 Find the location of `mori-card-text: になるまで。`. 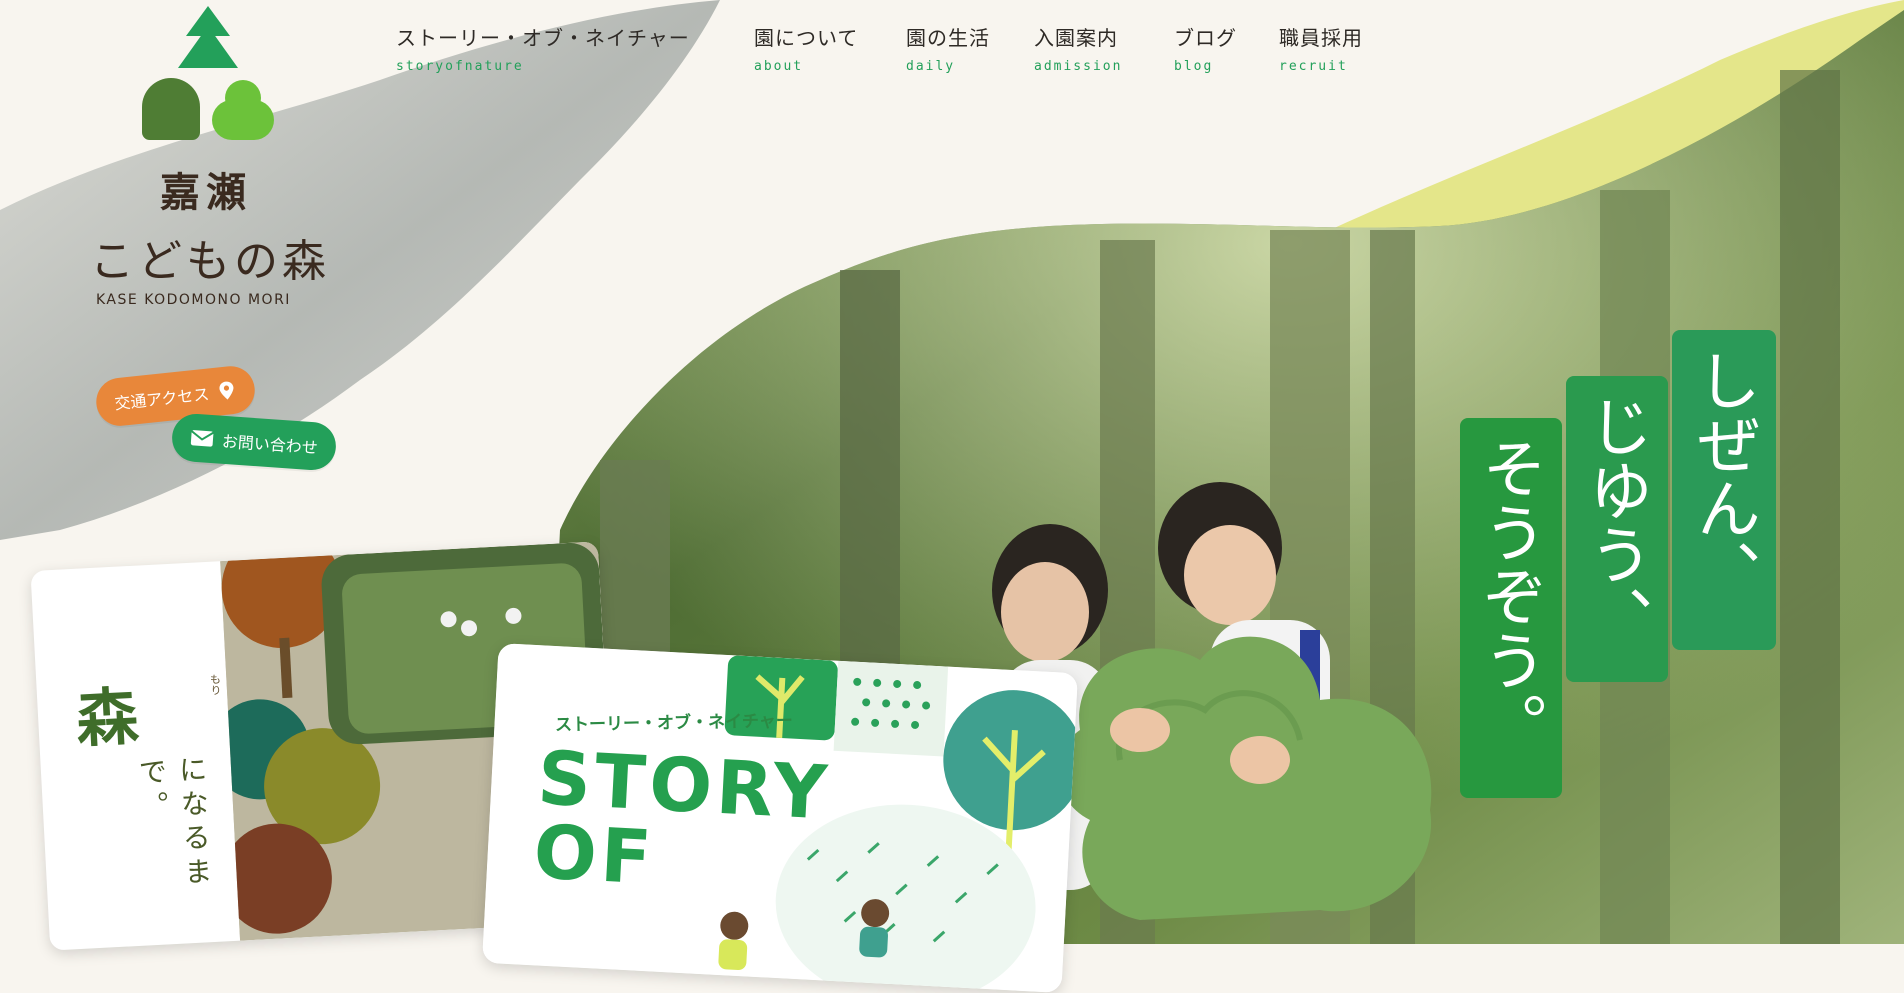

mori-card-text: になるまで。 is located at coordinates (174, 823).